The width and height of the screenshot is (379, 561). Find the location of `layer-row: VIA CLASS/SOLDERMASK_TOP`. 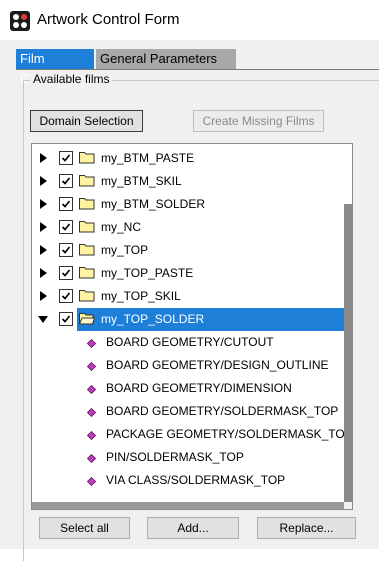

layer-row: VIA CLASS/SOLDERMASK_TOP is located at coordinates (192, 480).